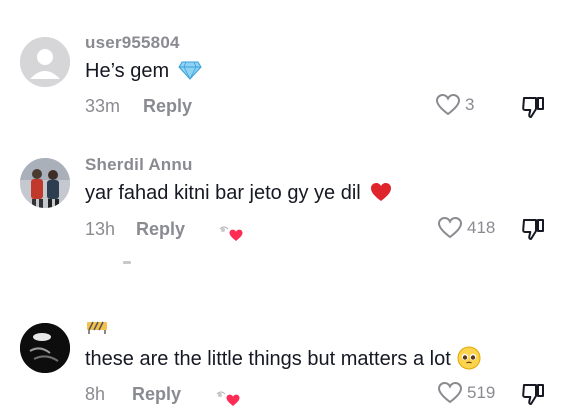 Image resolution: width=563 pixels, height=420 pixels. Describe the element at coordinates (470, 104) in the screenshot. I see `like-count: 3` at that location.